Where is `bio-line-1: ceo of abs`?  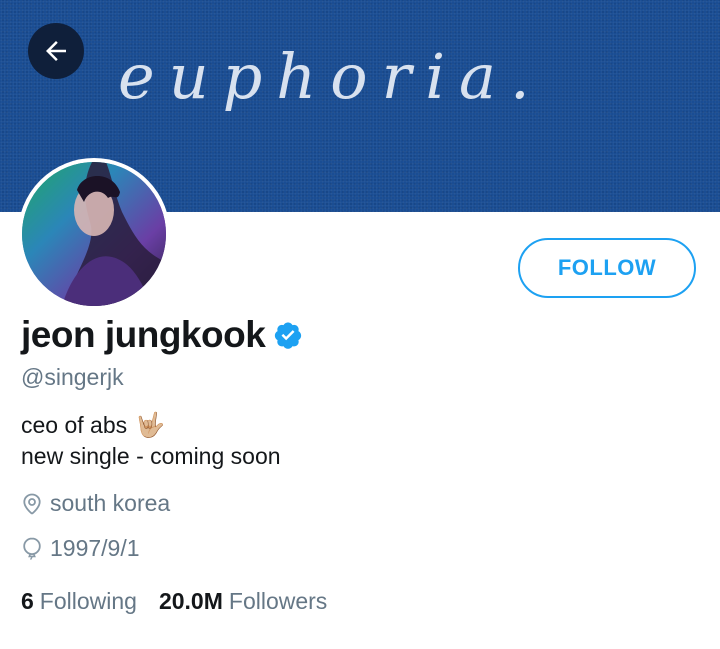
bio-line-1: ceo of abs is located at coordinates (74, 425).